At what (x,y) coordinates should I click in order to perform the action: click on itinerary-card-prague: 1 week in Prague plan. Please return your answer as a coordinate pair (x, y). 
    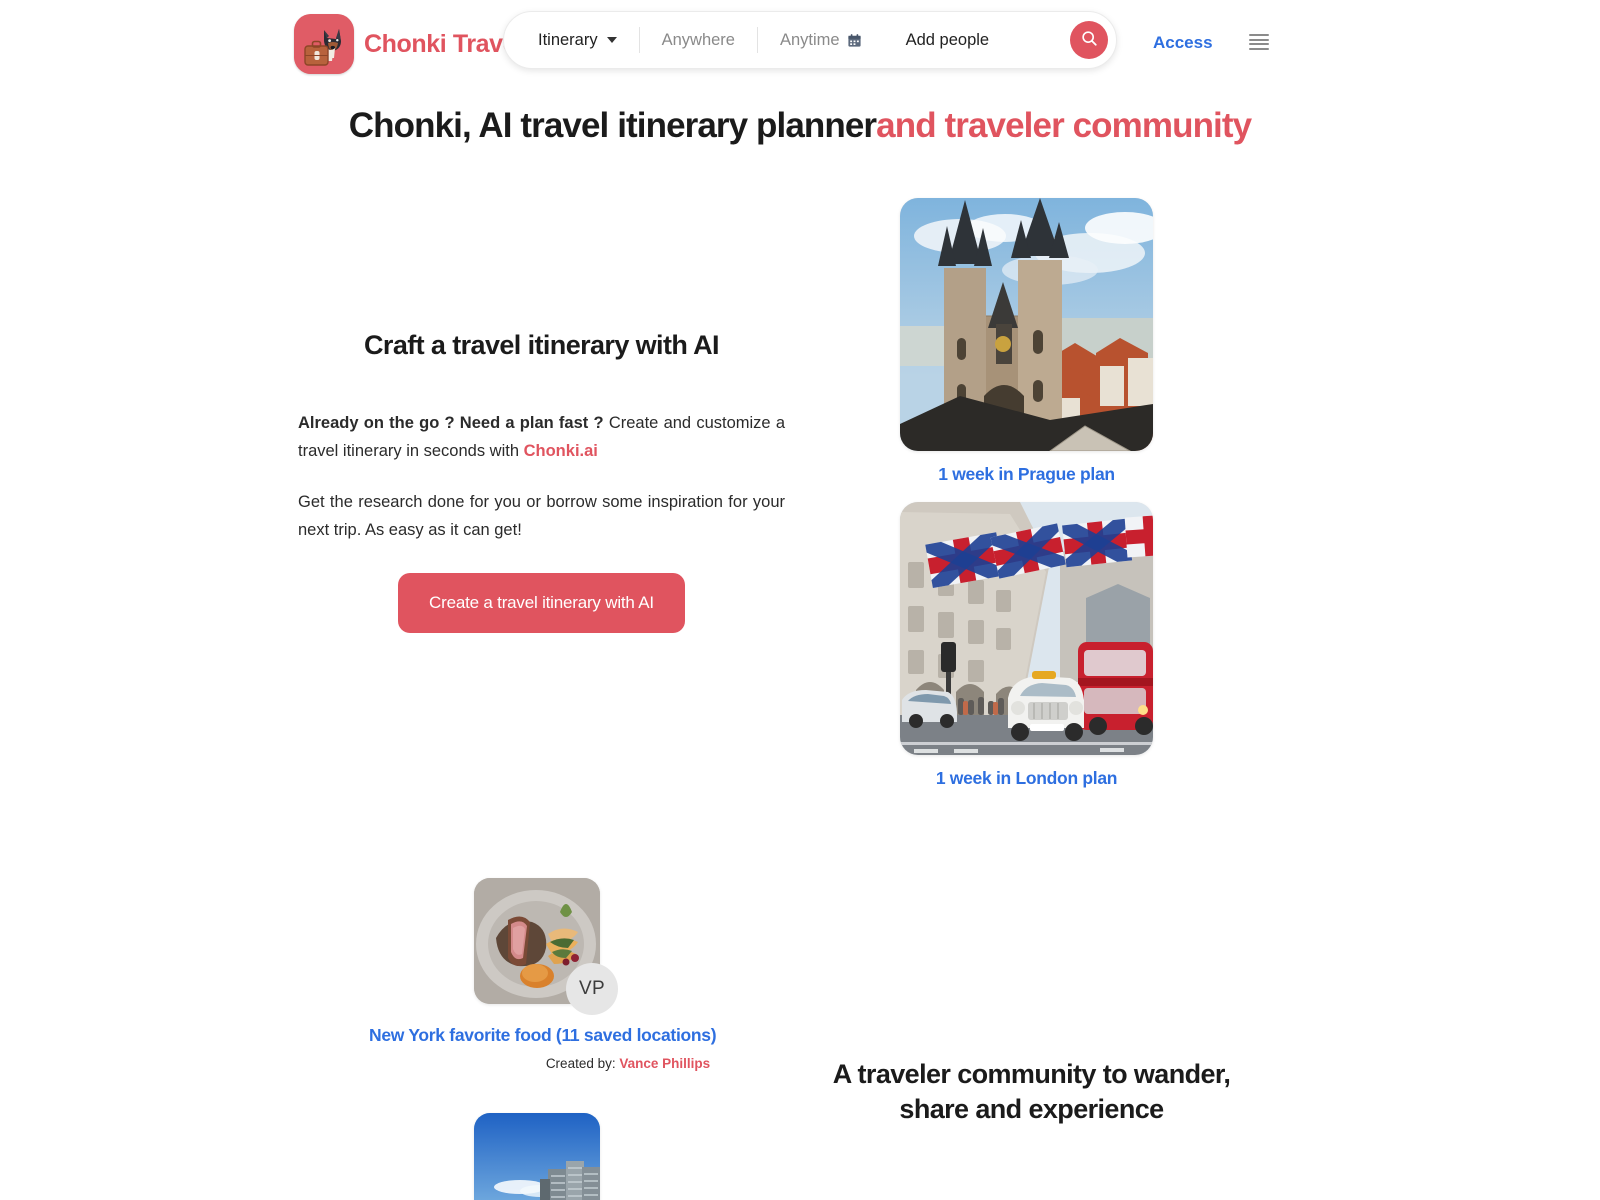
    Looking at the image, I should click on (1026, 341).